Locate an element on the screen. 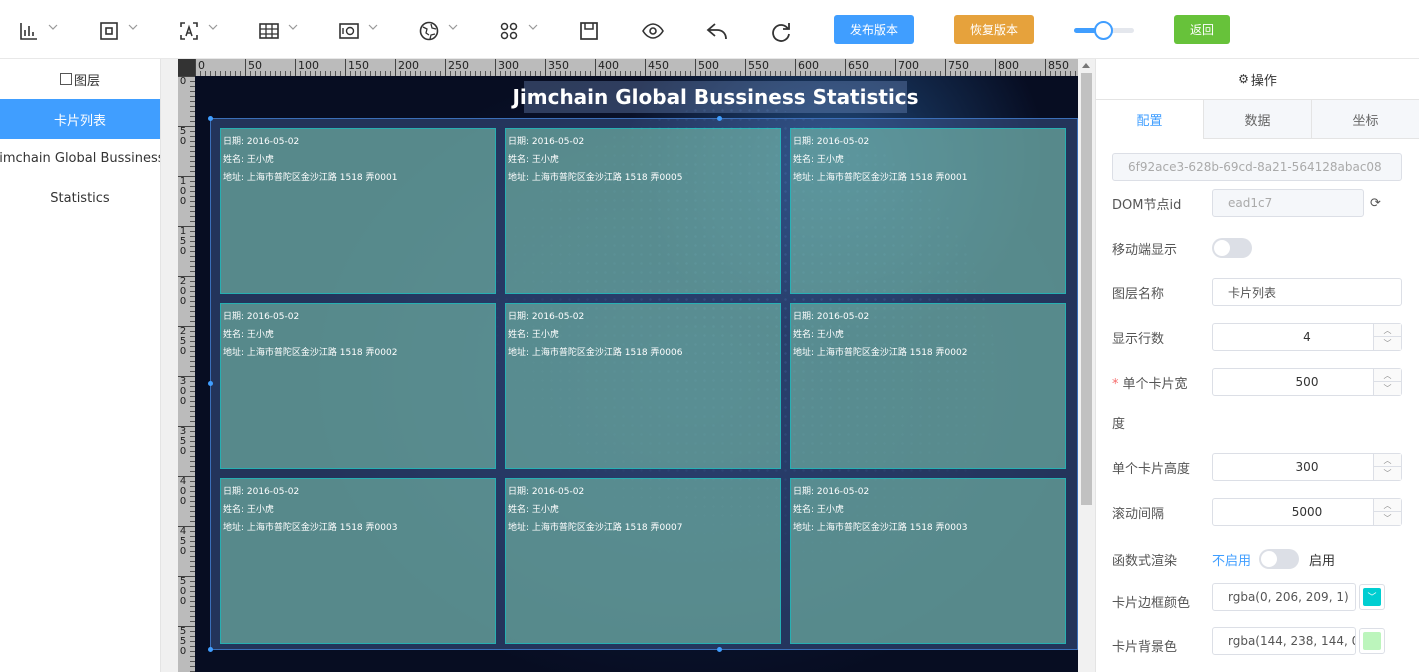 Image resolution: width=1419 pixels, height=672 pixels. card-height-value: 300 is located at coordinates (1307, 467).